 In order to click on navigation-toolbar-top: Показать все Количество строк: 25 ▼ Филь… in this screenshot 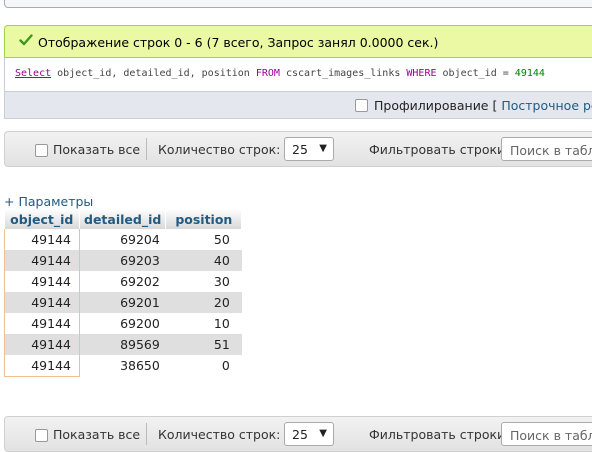, I will do `click(298, 149)`.